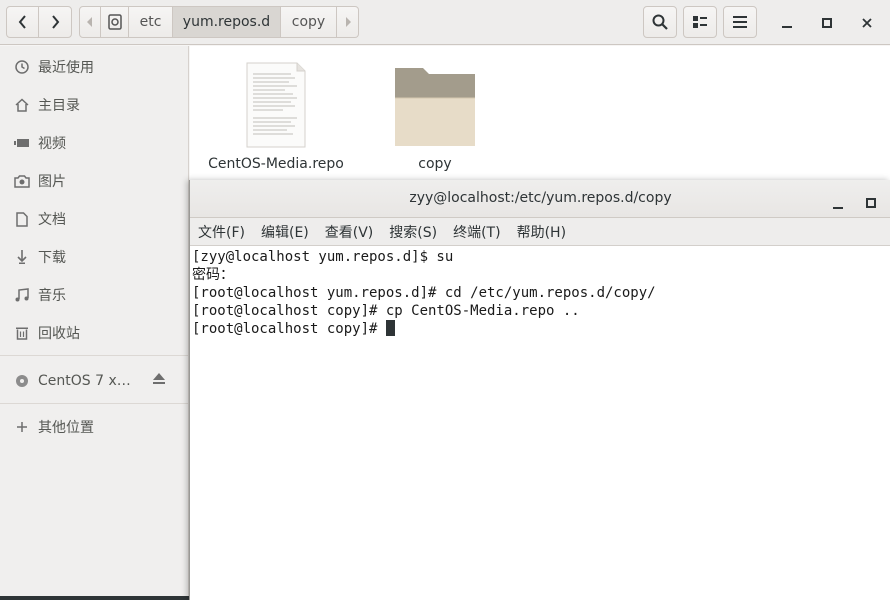 Image resolution: width=890 pixels, height=600 pixels. What do you see at coordinates (476, 232) in the screenshot?
I see `menu-terminal: 终端(T)` at bounding box center [476, 232].